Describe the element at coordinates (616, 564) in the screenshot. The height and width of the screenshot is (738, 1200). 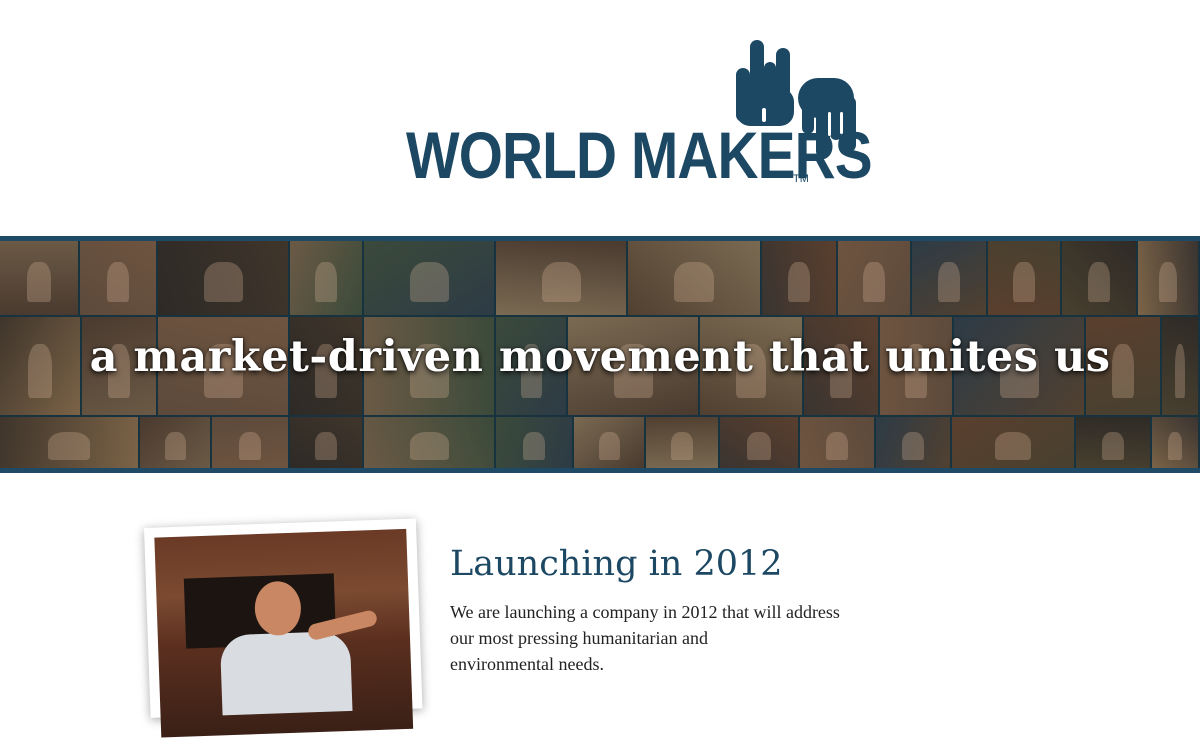
I see `section-heading: Launching in 2012` at that location.